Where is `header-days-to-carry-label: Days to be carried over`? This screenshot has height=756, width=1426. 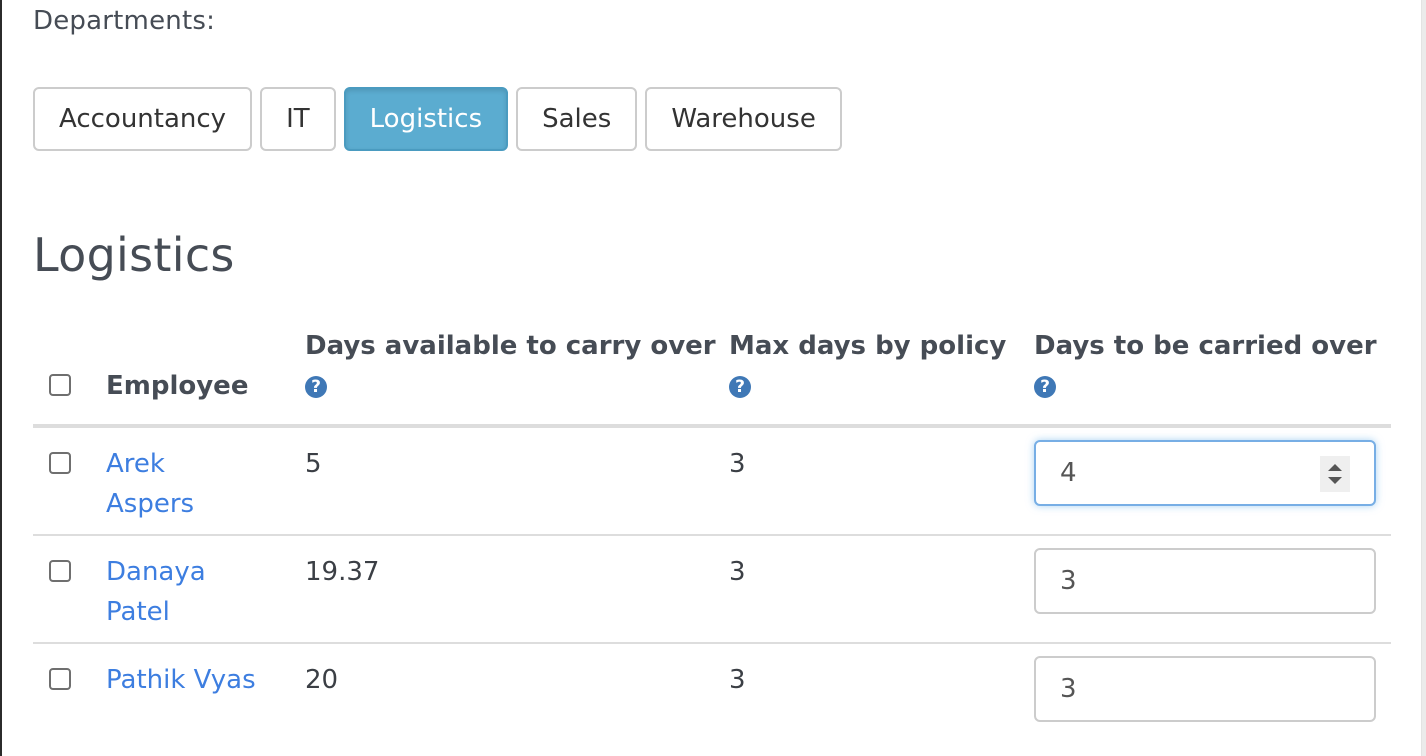 header-days-to-carry-label: Days to be carried over is located at coordinates (1205, 346).